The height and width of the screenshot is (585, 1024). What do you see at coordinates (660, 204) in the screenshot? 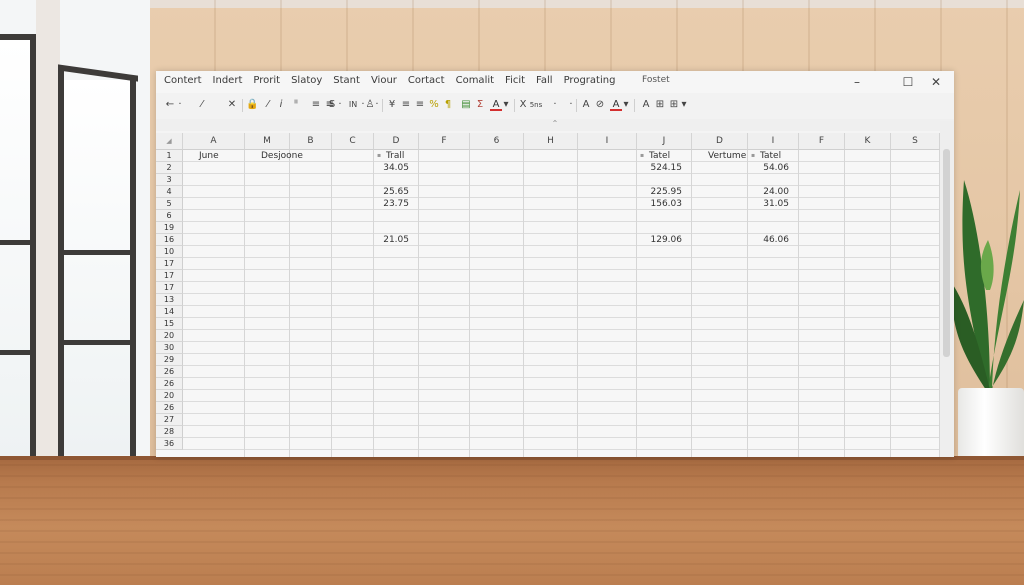
I see `table-cell: 156.03` at bounding box center [660, 204].